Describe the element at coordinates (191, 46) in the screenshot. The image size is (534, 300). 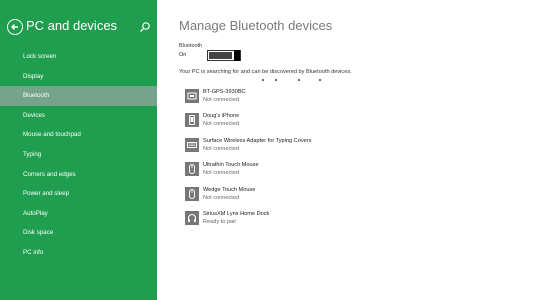
I see `bluetooth-label: Bluetooth` at that location.